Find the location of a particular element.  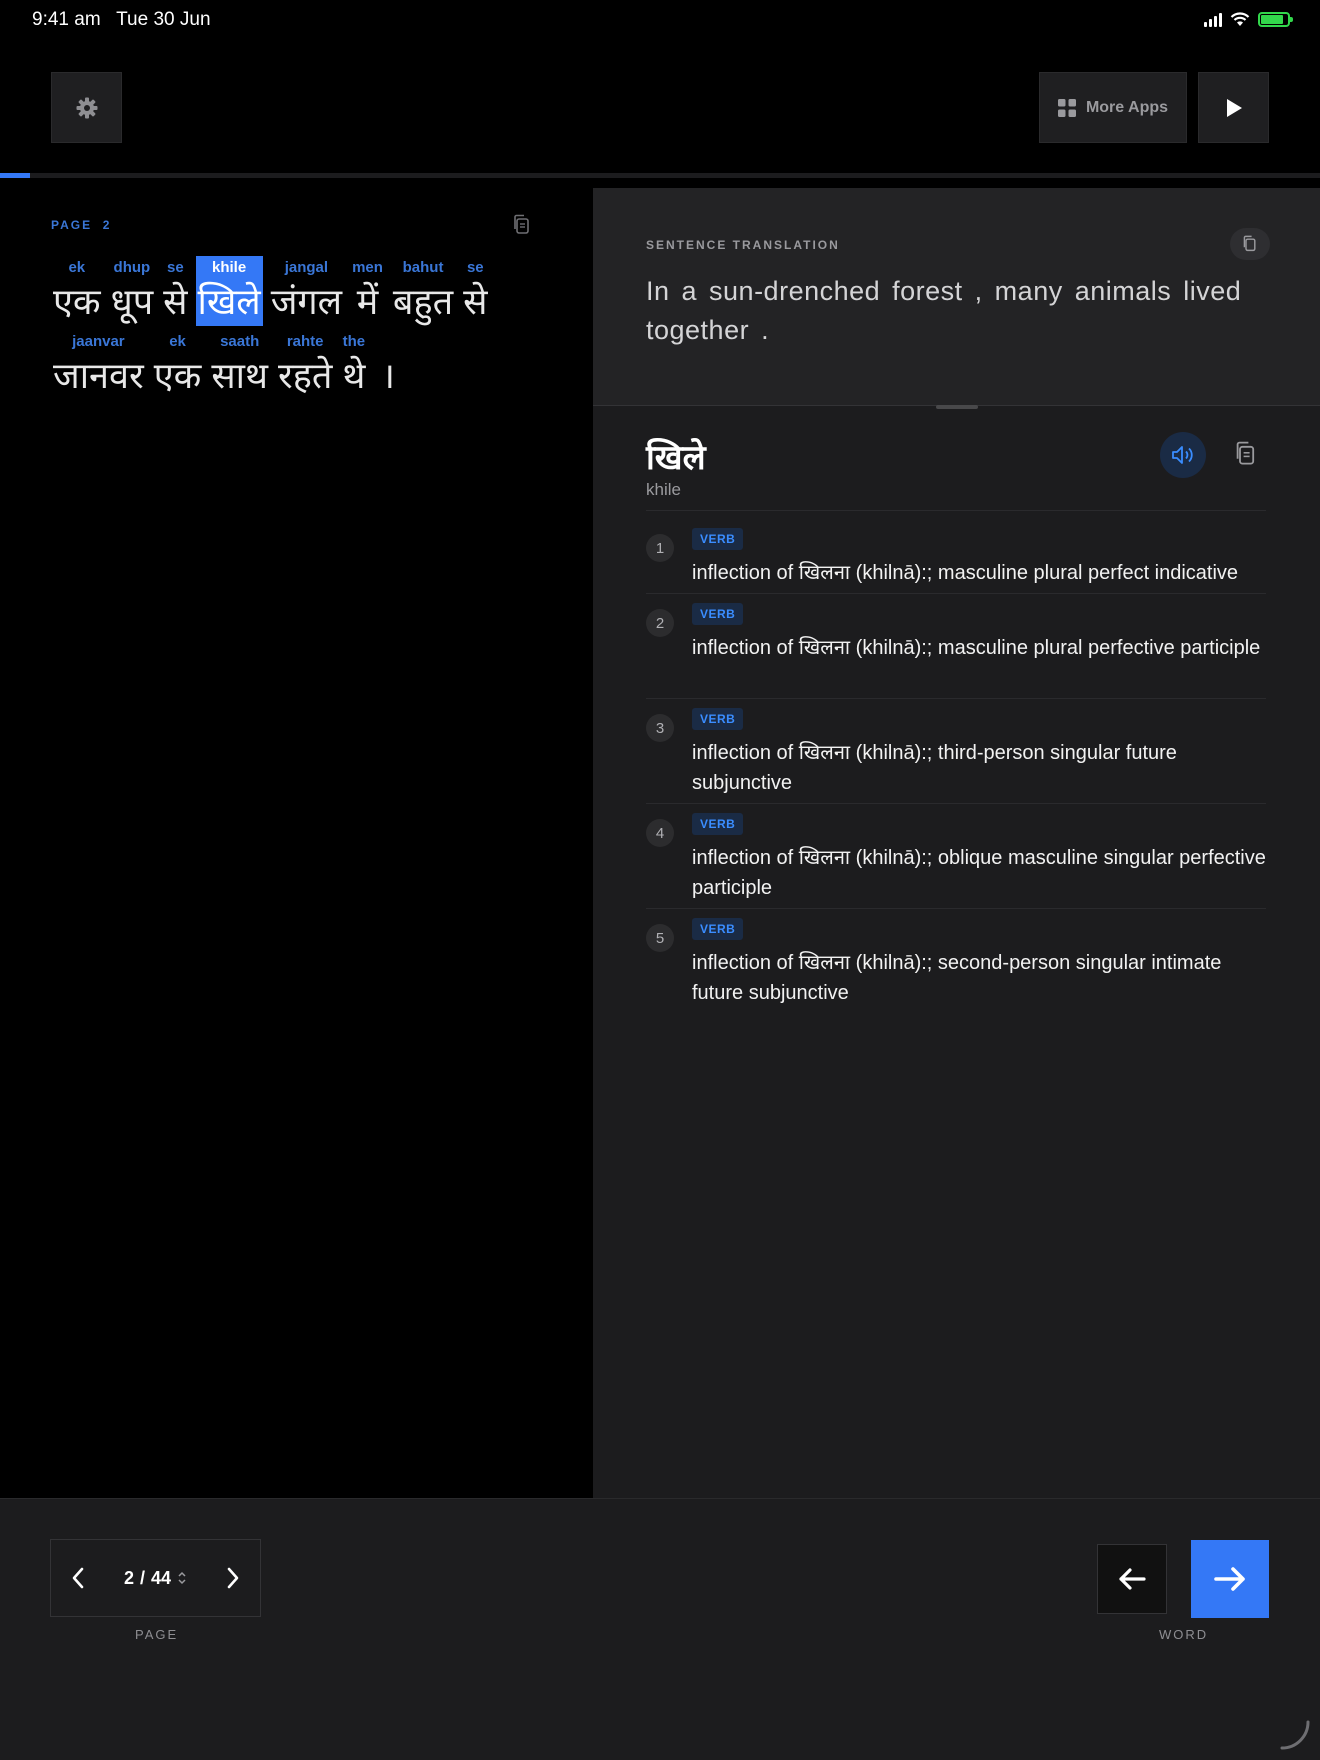

word-token: men में is located at coordinates (367, 291).